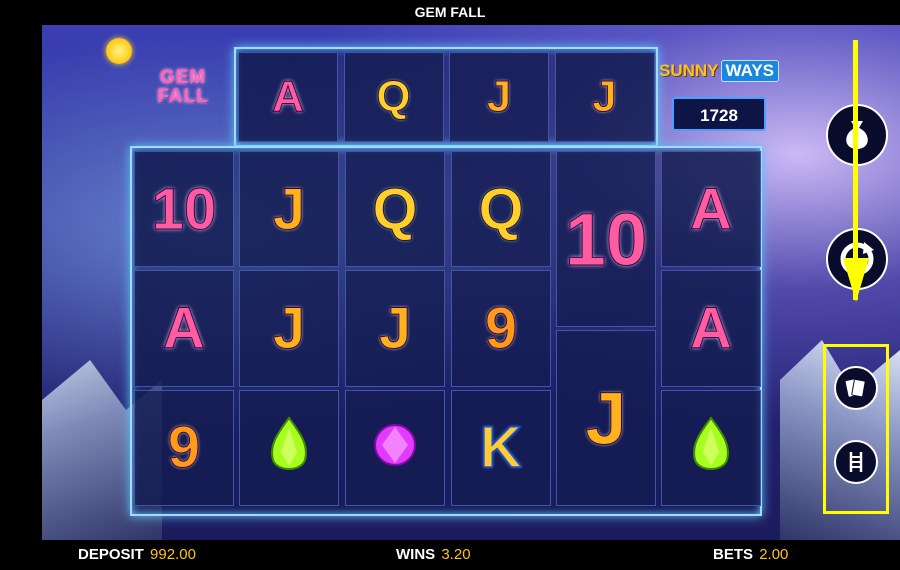  Describe the element at coordinates (456, 554) in the screenshot. I see `wins-value: 3.20` at that location.